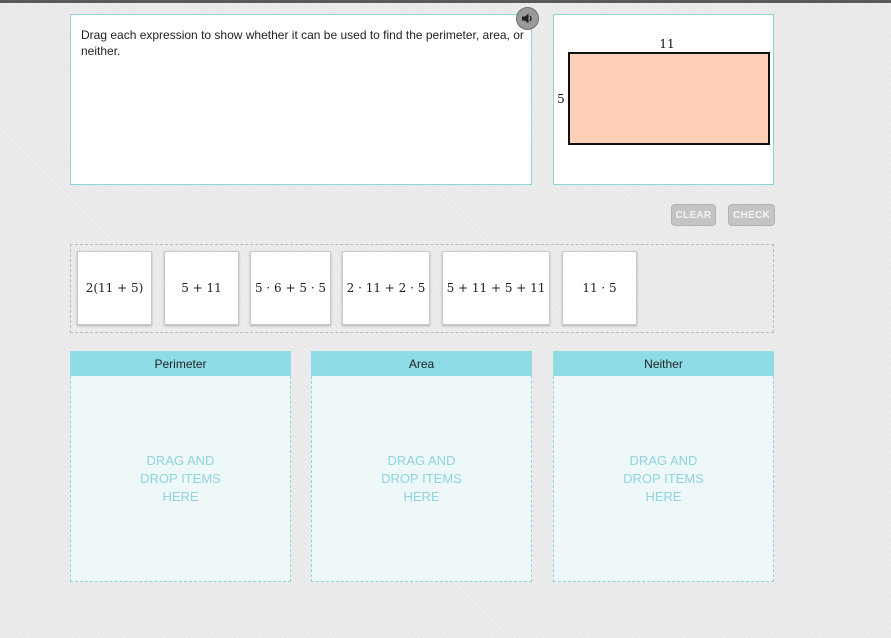  I want to click on check-button: CHECK, so click(751, 215).